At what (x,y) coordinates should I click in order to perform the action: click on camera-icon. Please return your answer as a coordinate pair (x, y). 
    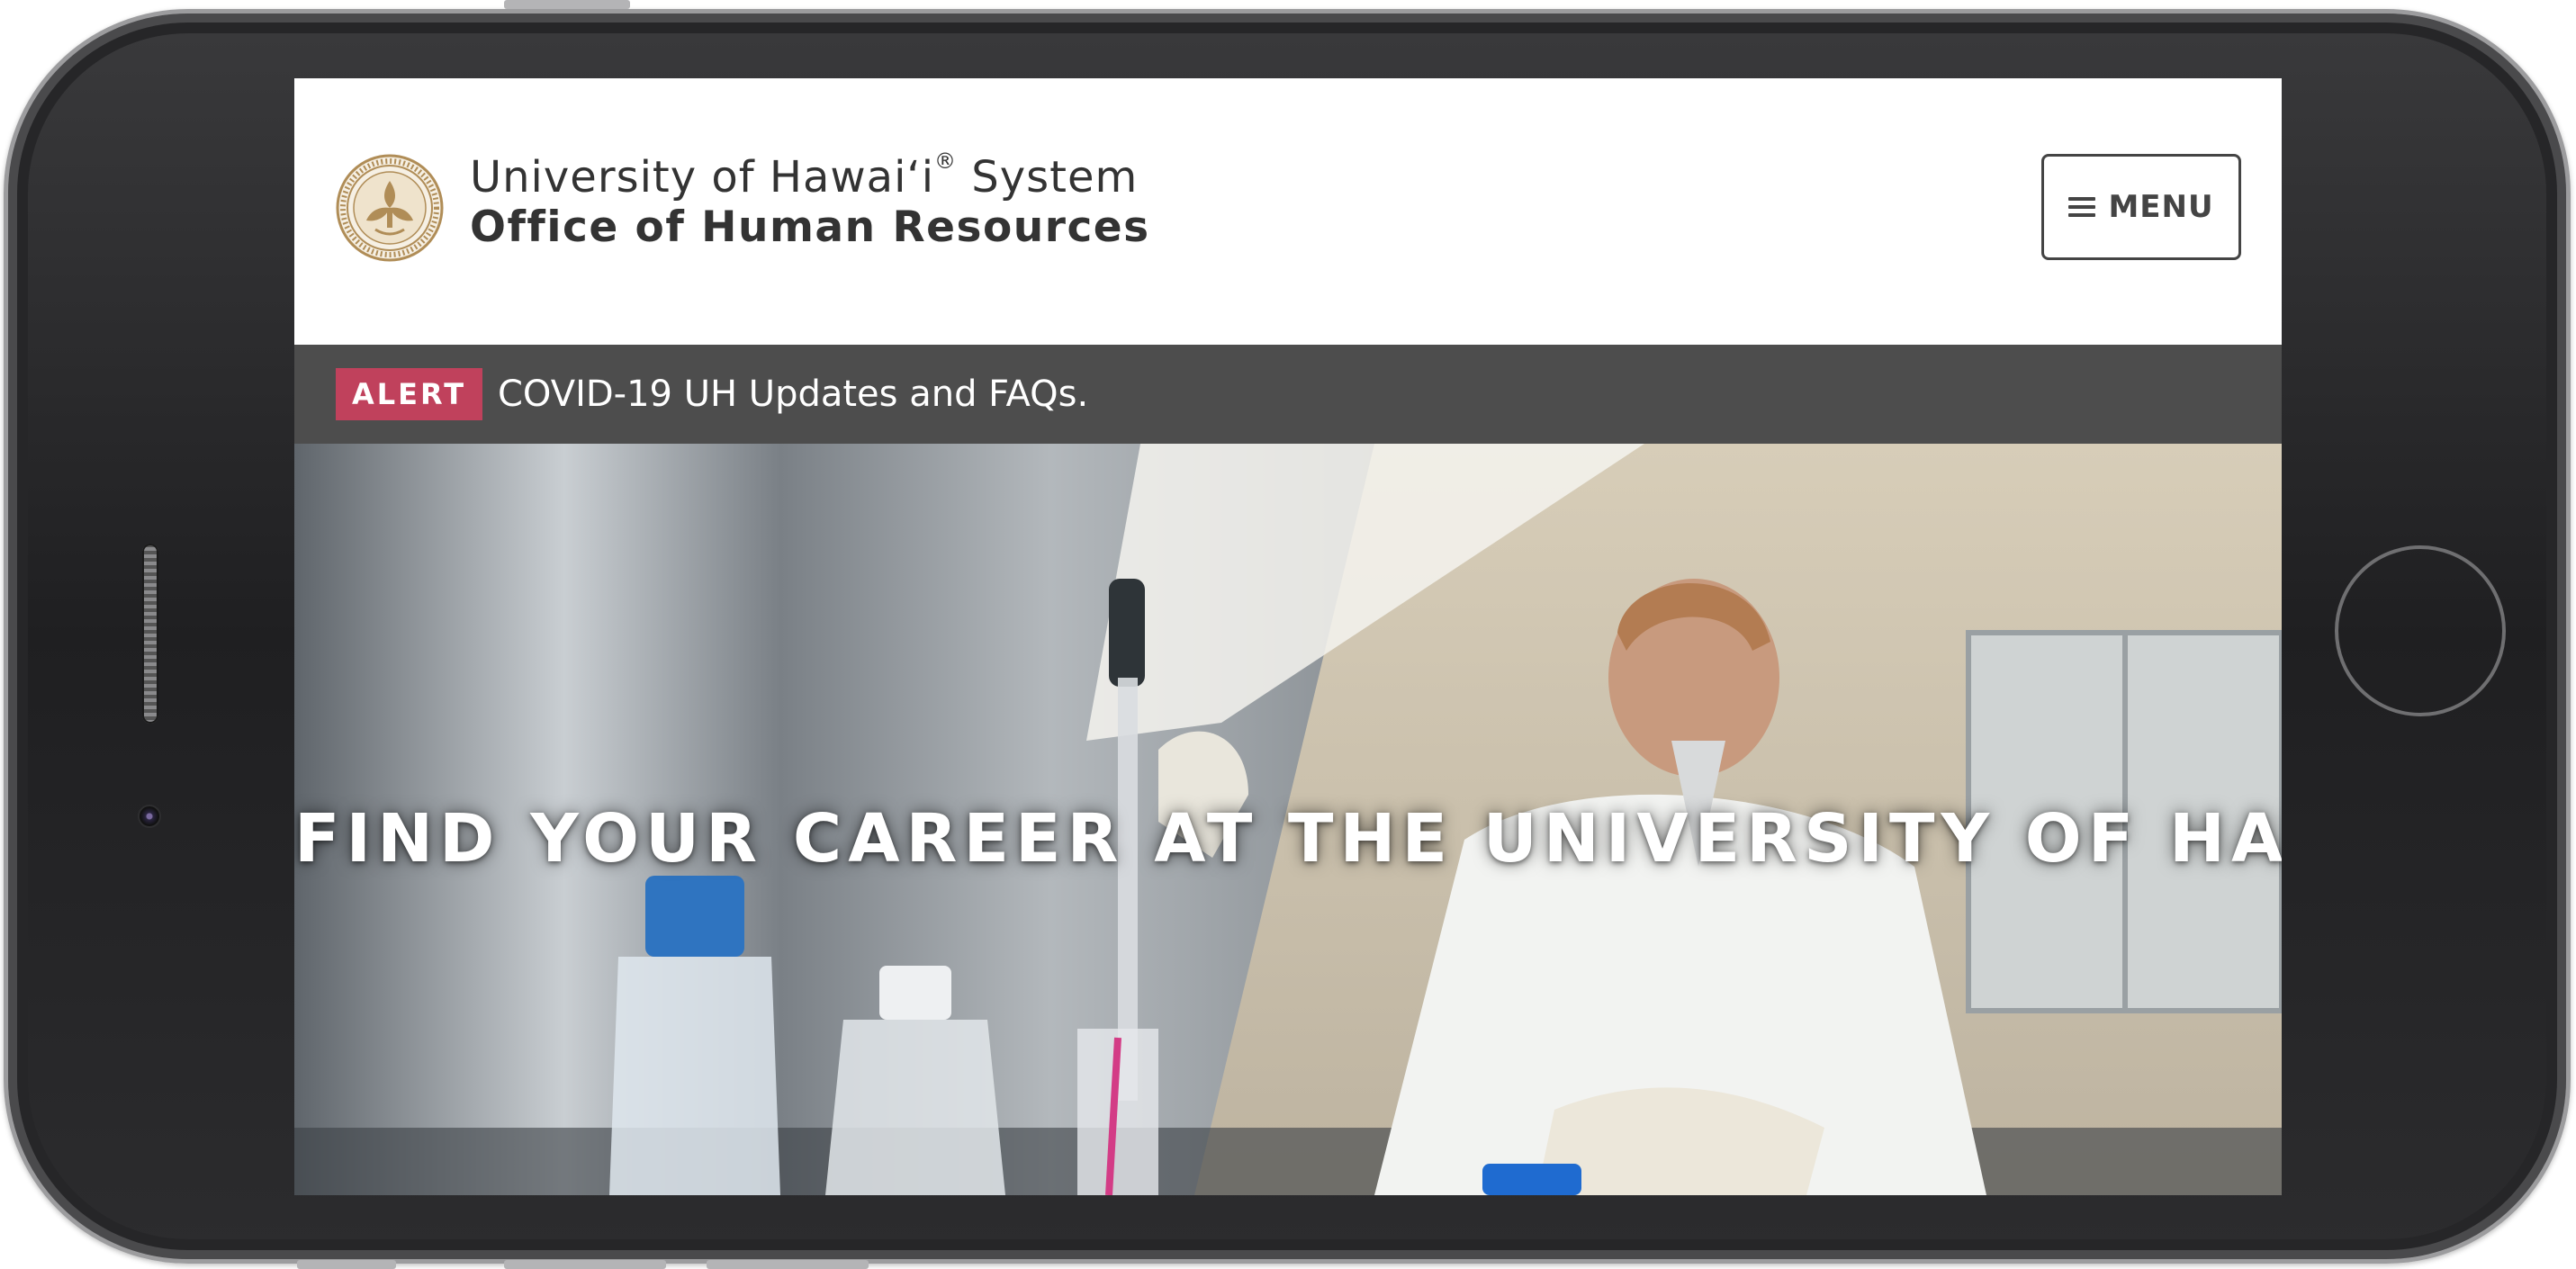
    Looking at the image, I should click on (149, 817).